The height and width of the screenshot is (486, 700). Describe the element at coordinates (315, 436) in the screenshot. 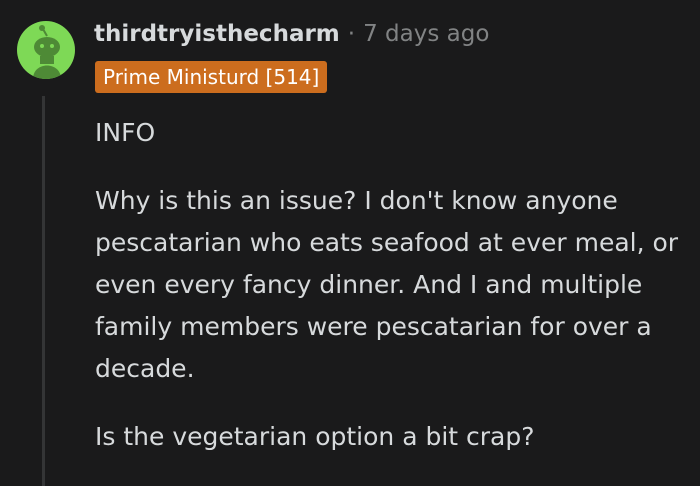

I see `comment-paragraph: Is the vegetarian option a bit crap?` at that location.